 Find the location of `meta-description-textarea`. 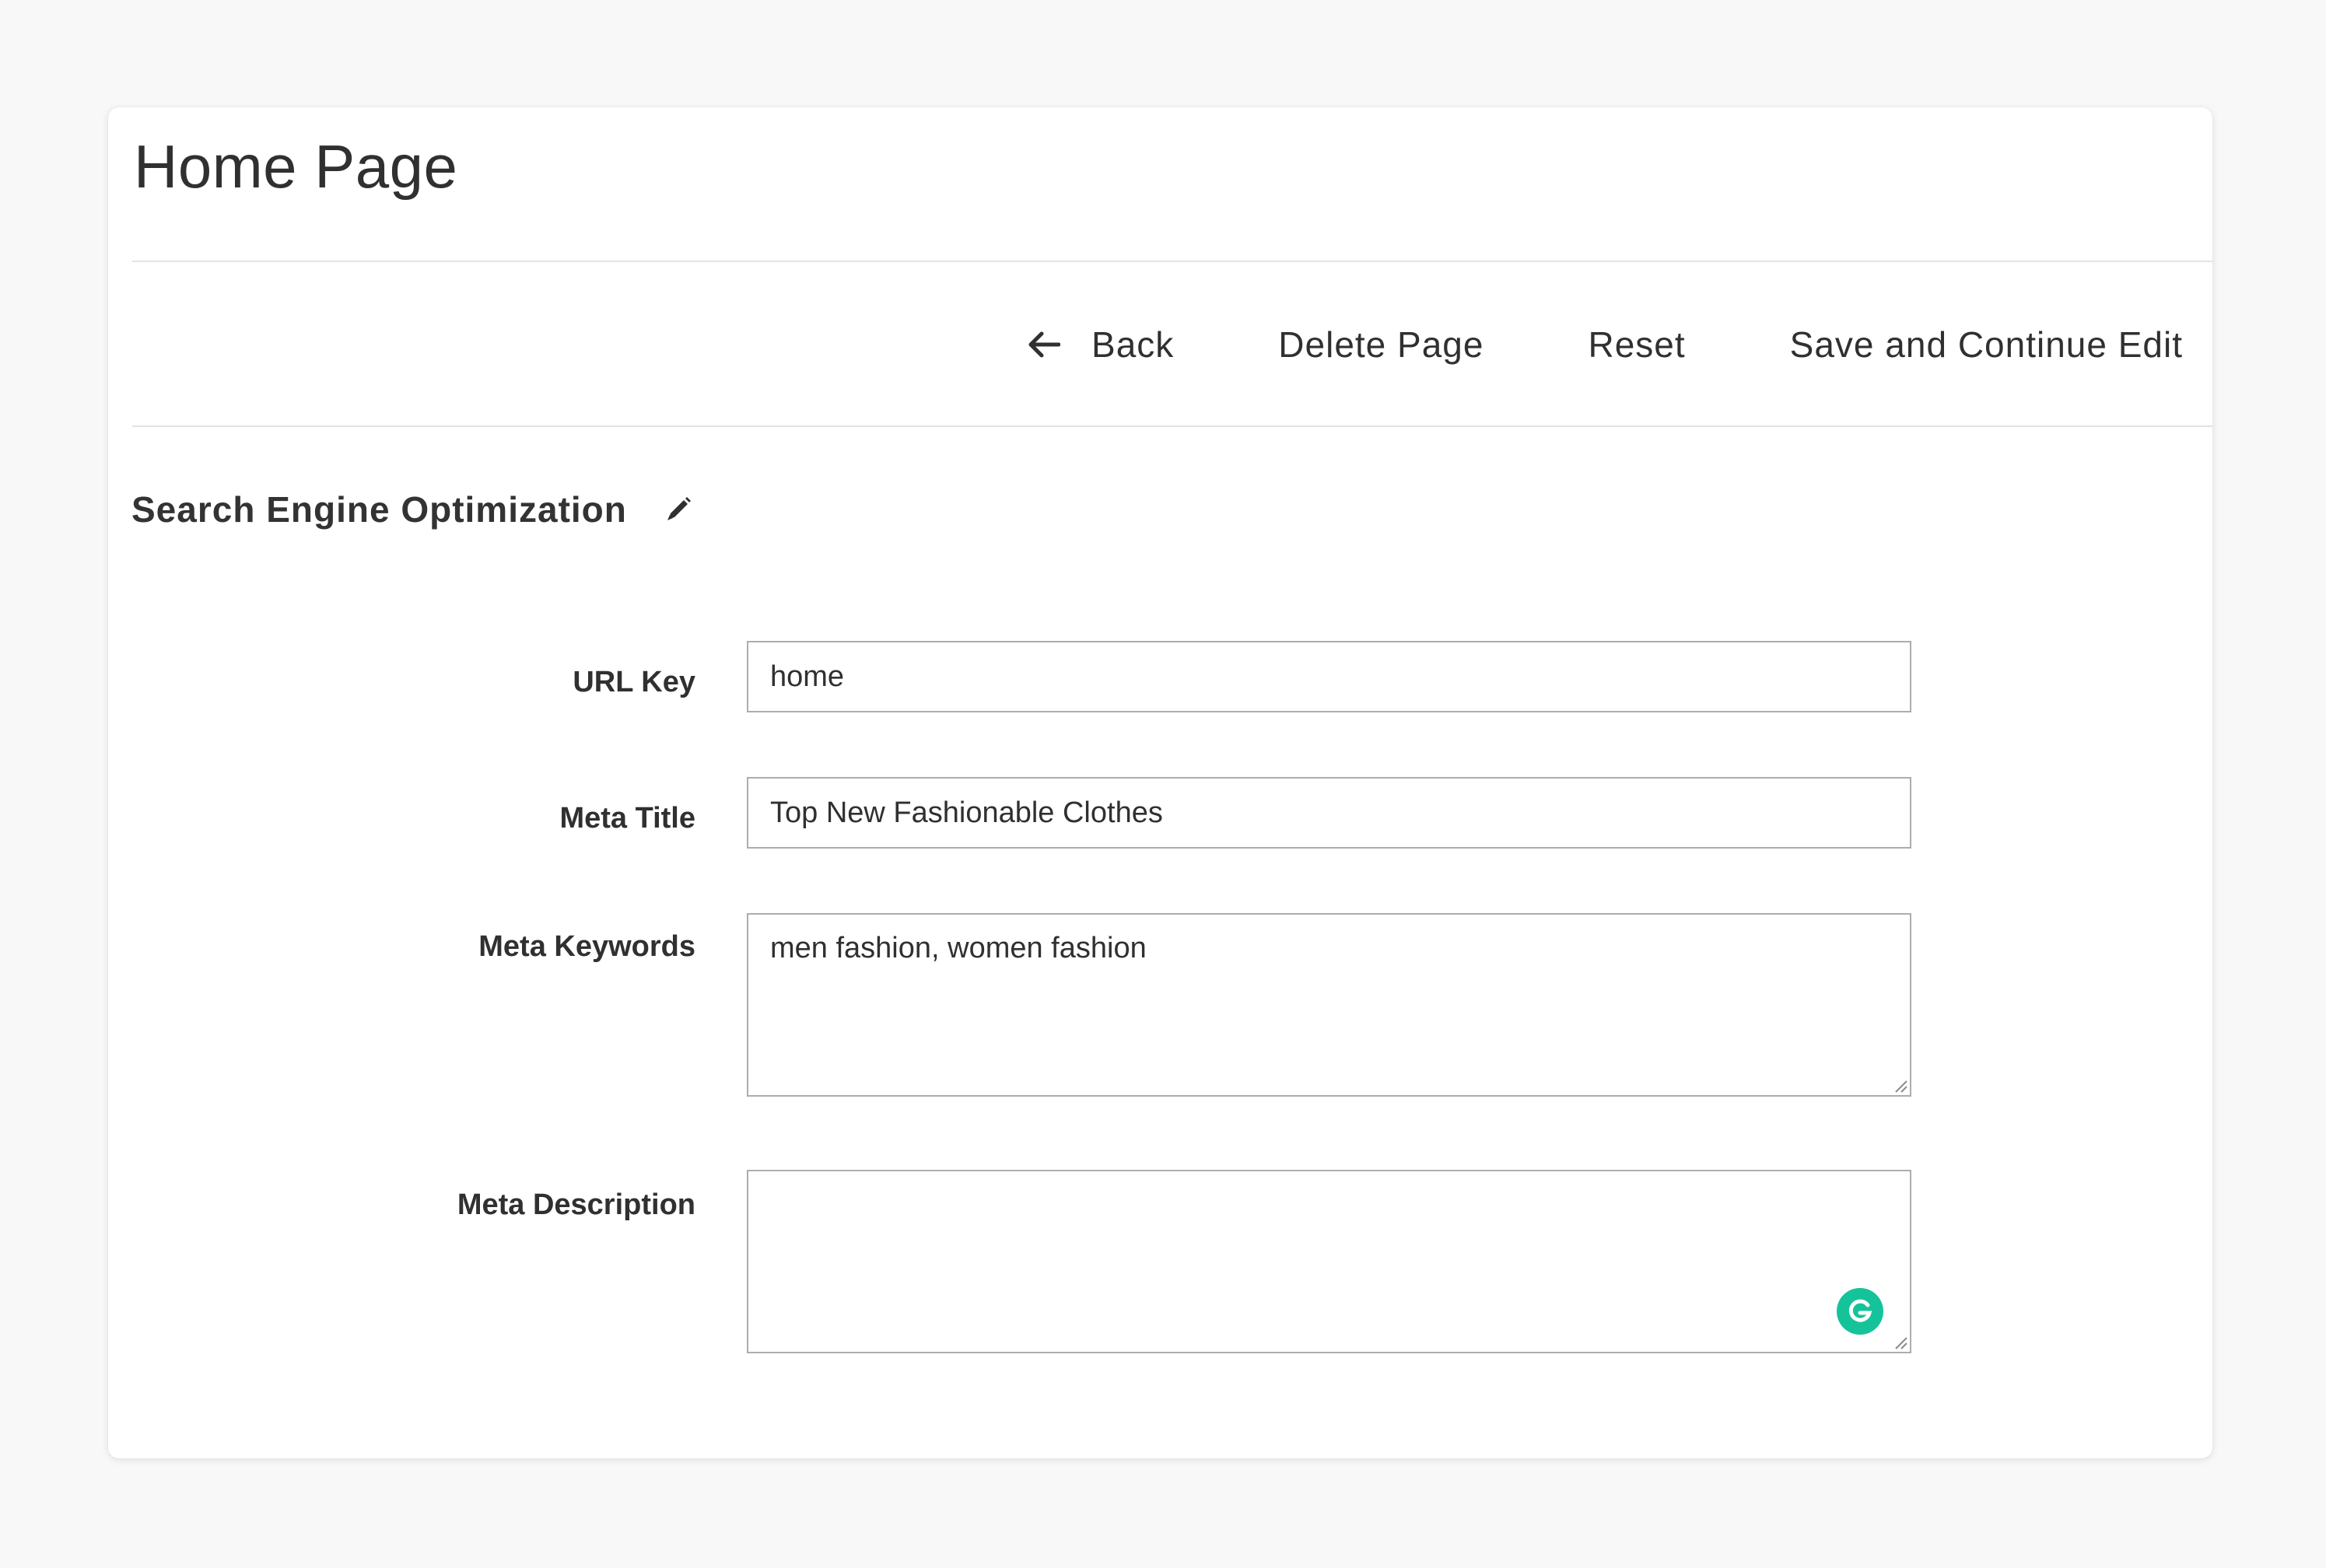

meta-description-textarea is located at coordinates (1329, 1262).